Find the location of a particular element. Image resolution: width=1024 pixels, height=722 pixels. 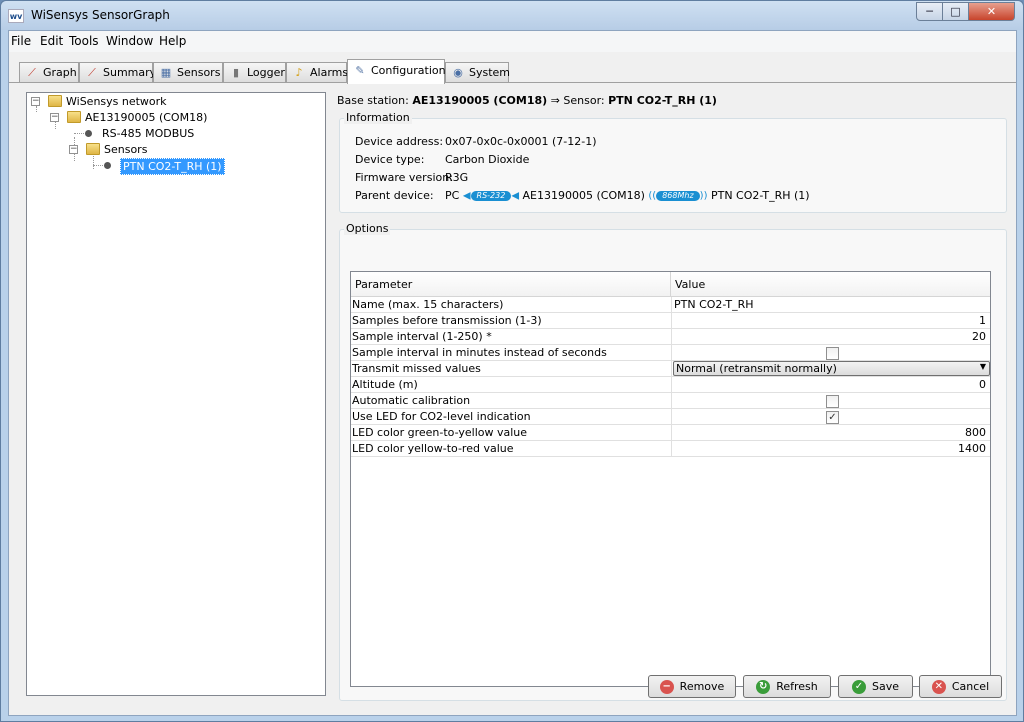

type-value: Carbon Dioxide is located at coordinates (487, 159).